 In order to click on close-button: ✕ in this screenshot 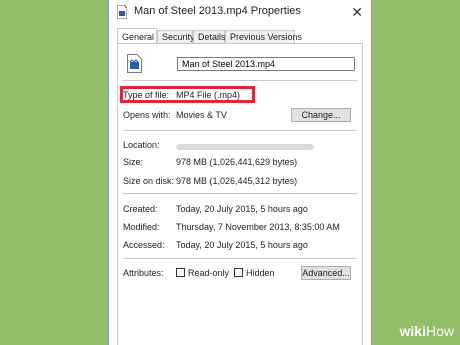, I will do `click(357, 12)`.